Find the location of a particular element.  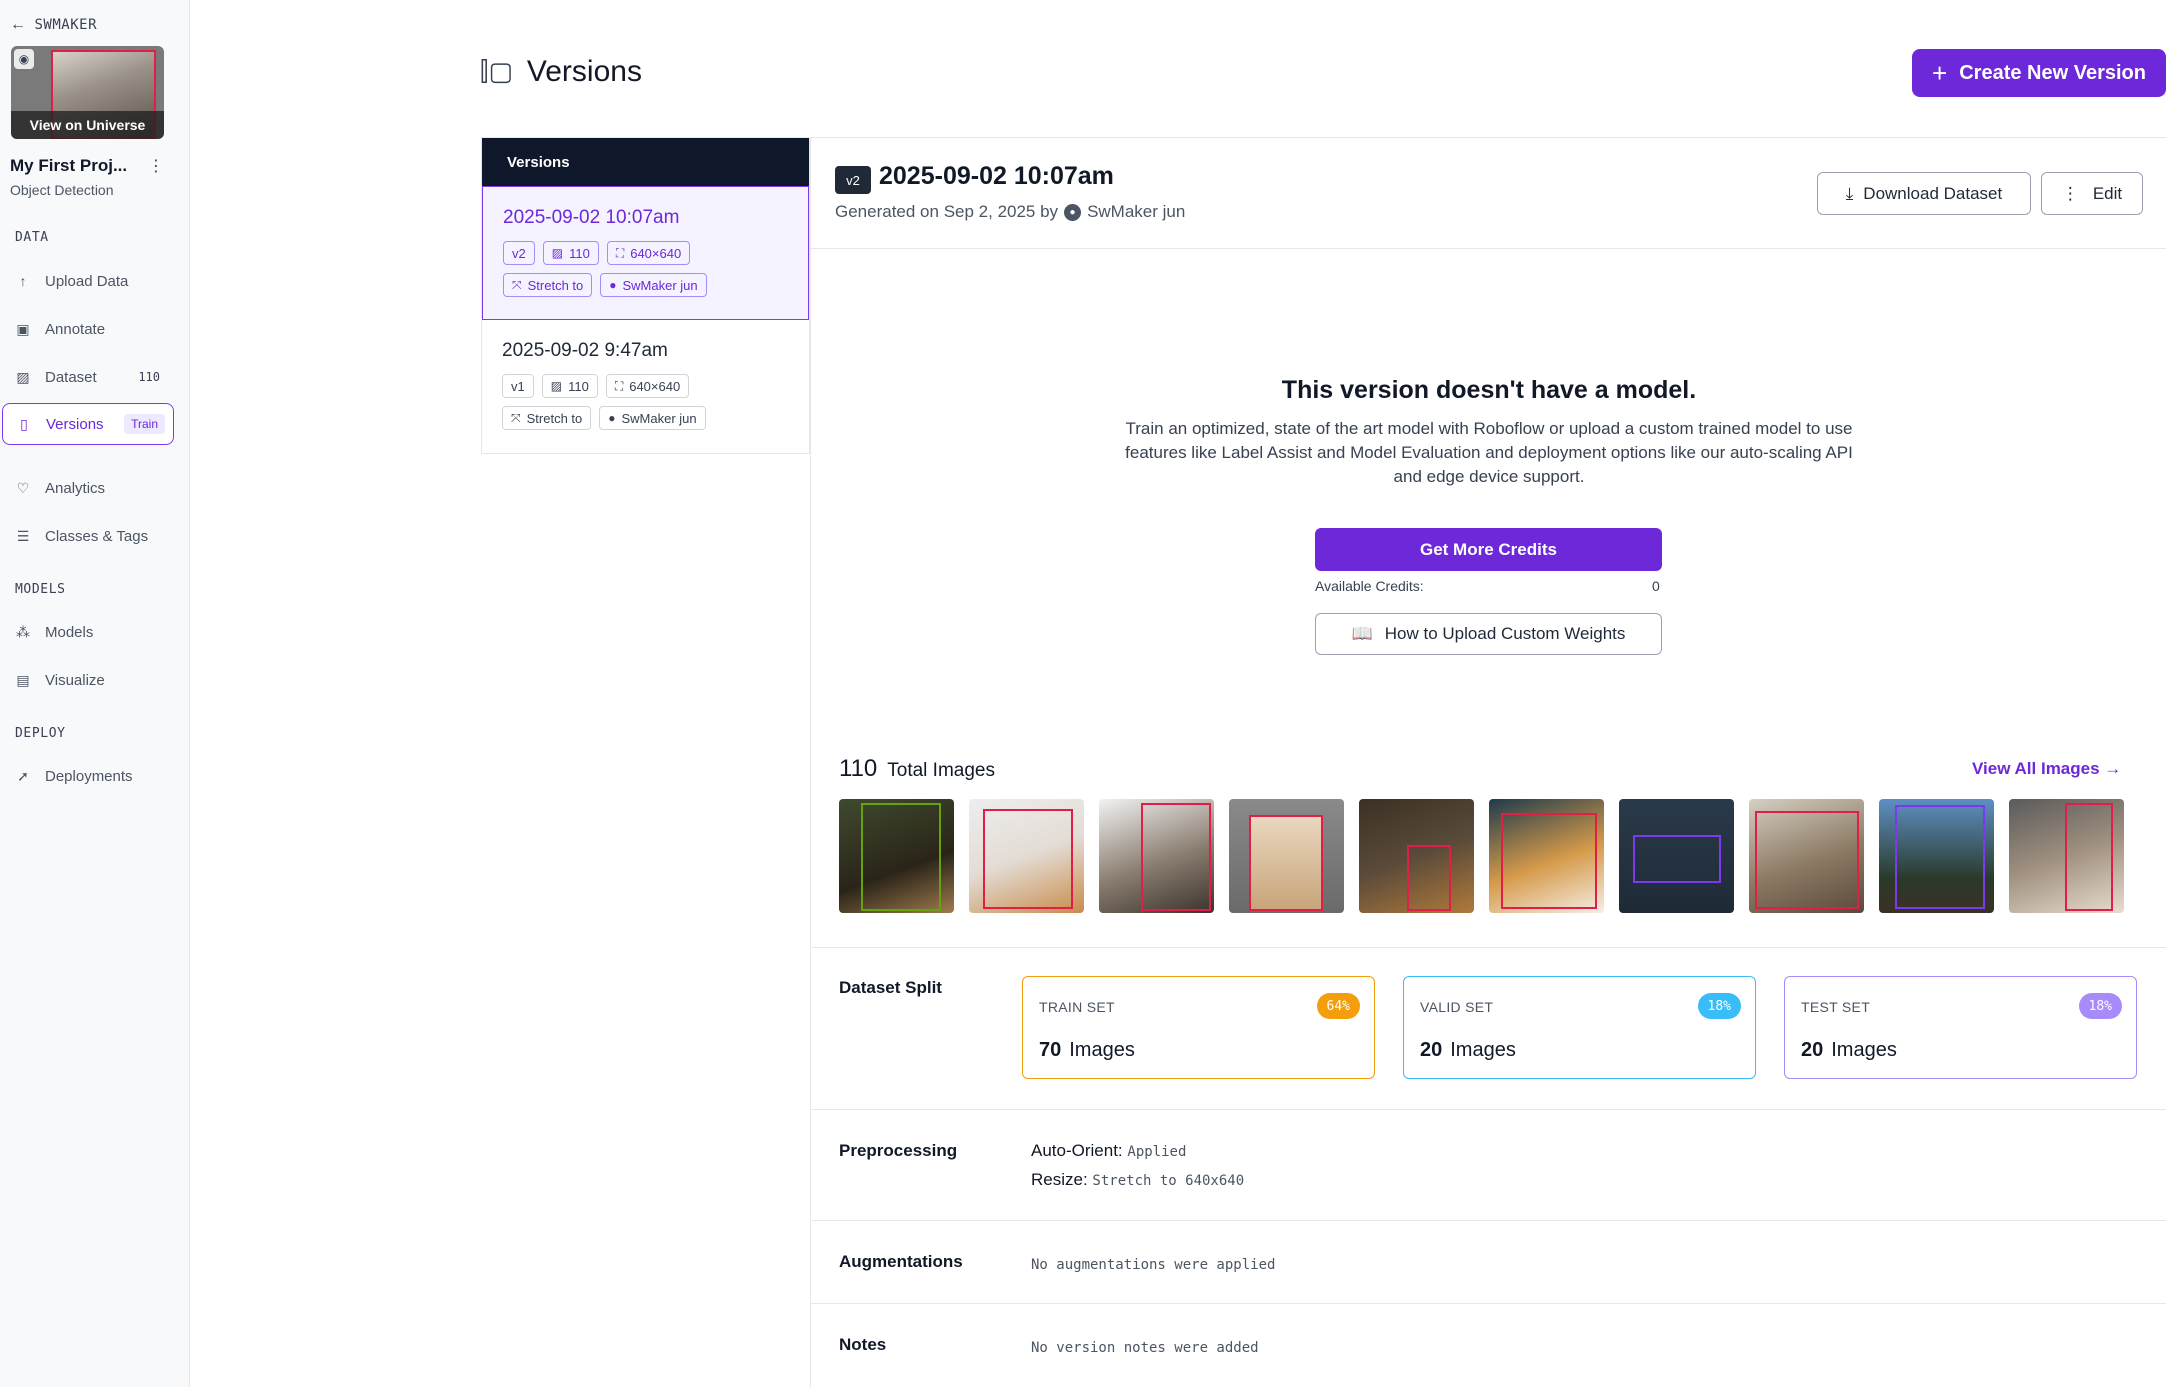

stretch-icon: ⤧ is located at coordinates (517, 284).